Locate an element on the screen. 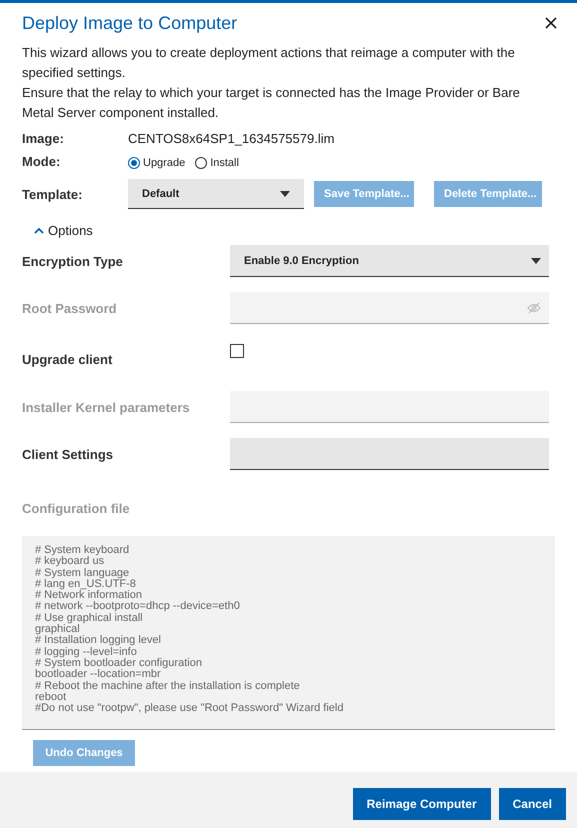  config-line: # System keyboard is located at coordinates (82, 550).